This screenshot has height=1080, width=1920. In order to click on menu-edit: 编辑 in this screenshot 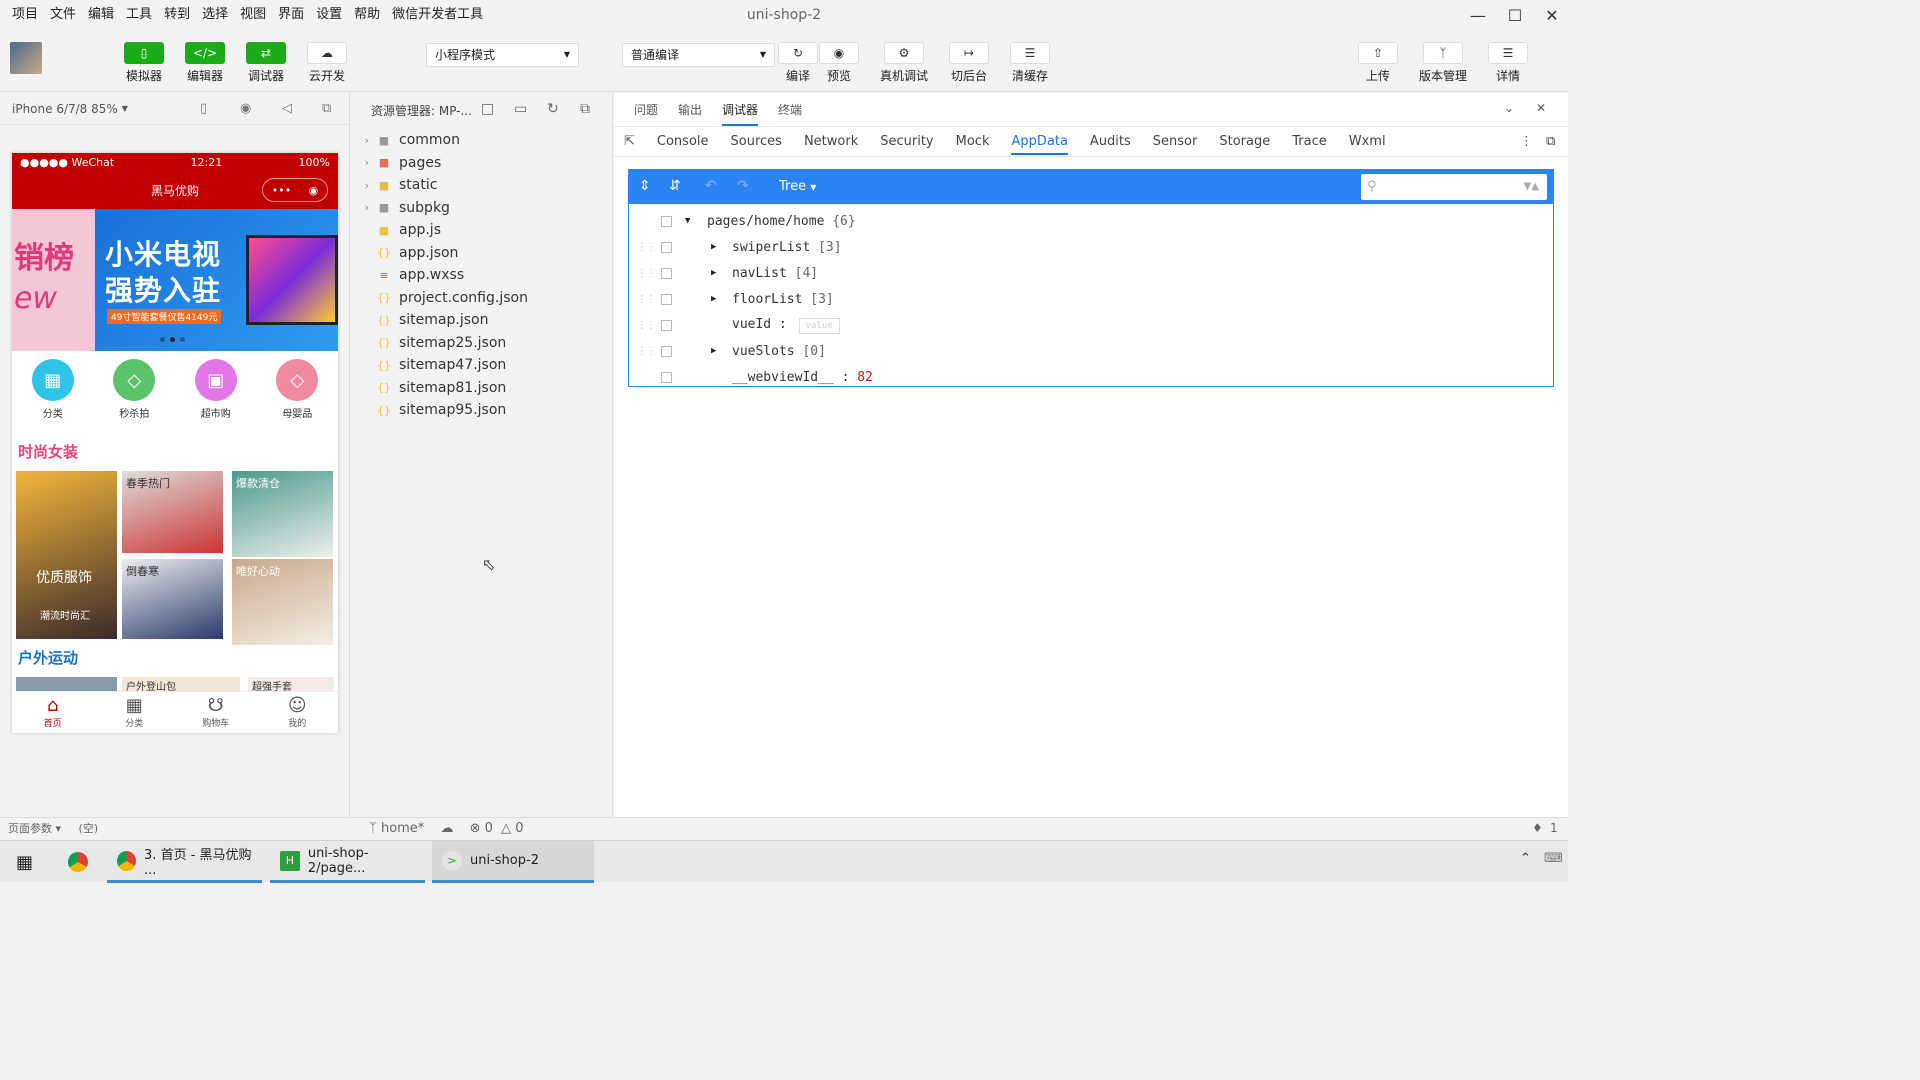, I will do `click(101, 15)`.